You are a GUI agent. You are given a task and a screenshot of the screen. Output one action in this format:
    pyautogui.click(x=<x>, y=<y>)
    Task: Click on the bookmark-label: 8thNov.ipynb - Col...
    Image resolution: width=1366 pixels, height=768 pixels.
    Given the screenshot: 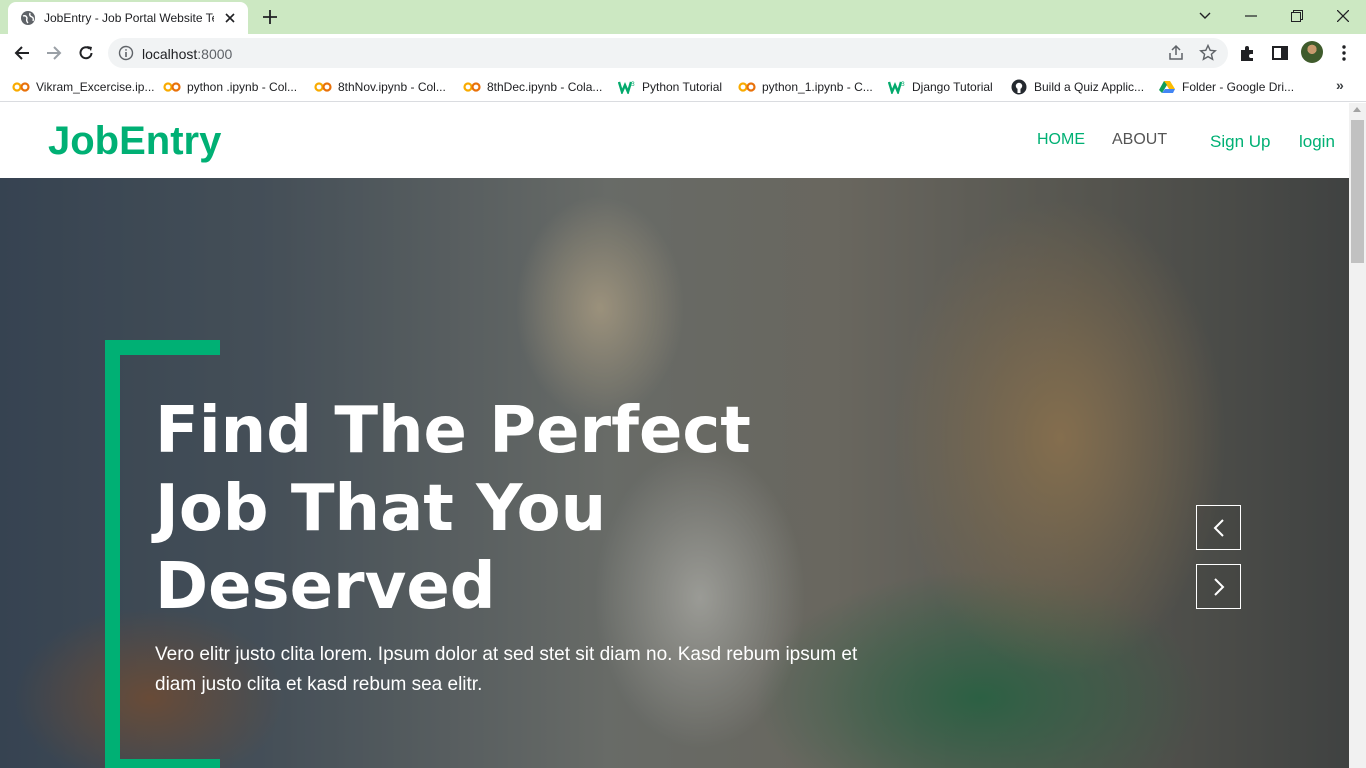 What is the action you would take?
    pyautogui.click(x=392, y=87)
    